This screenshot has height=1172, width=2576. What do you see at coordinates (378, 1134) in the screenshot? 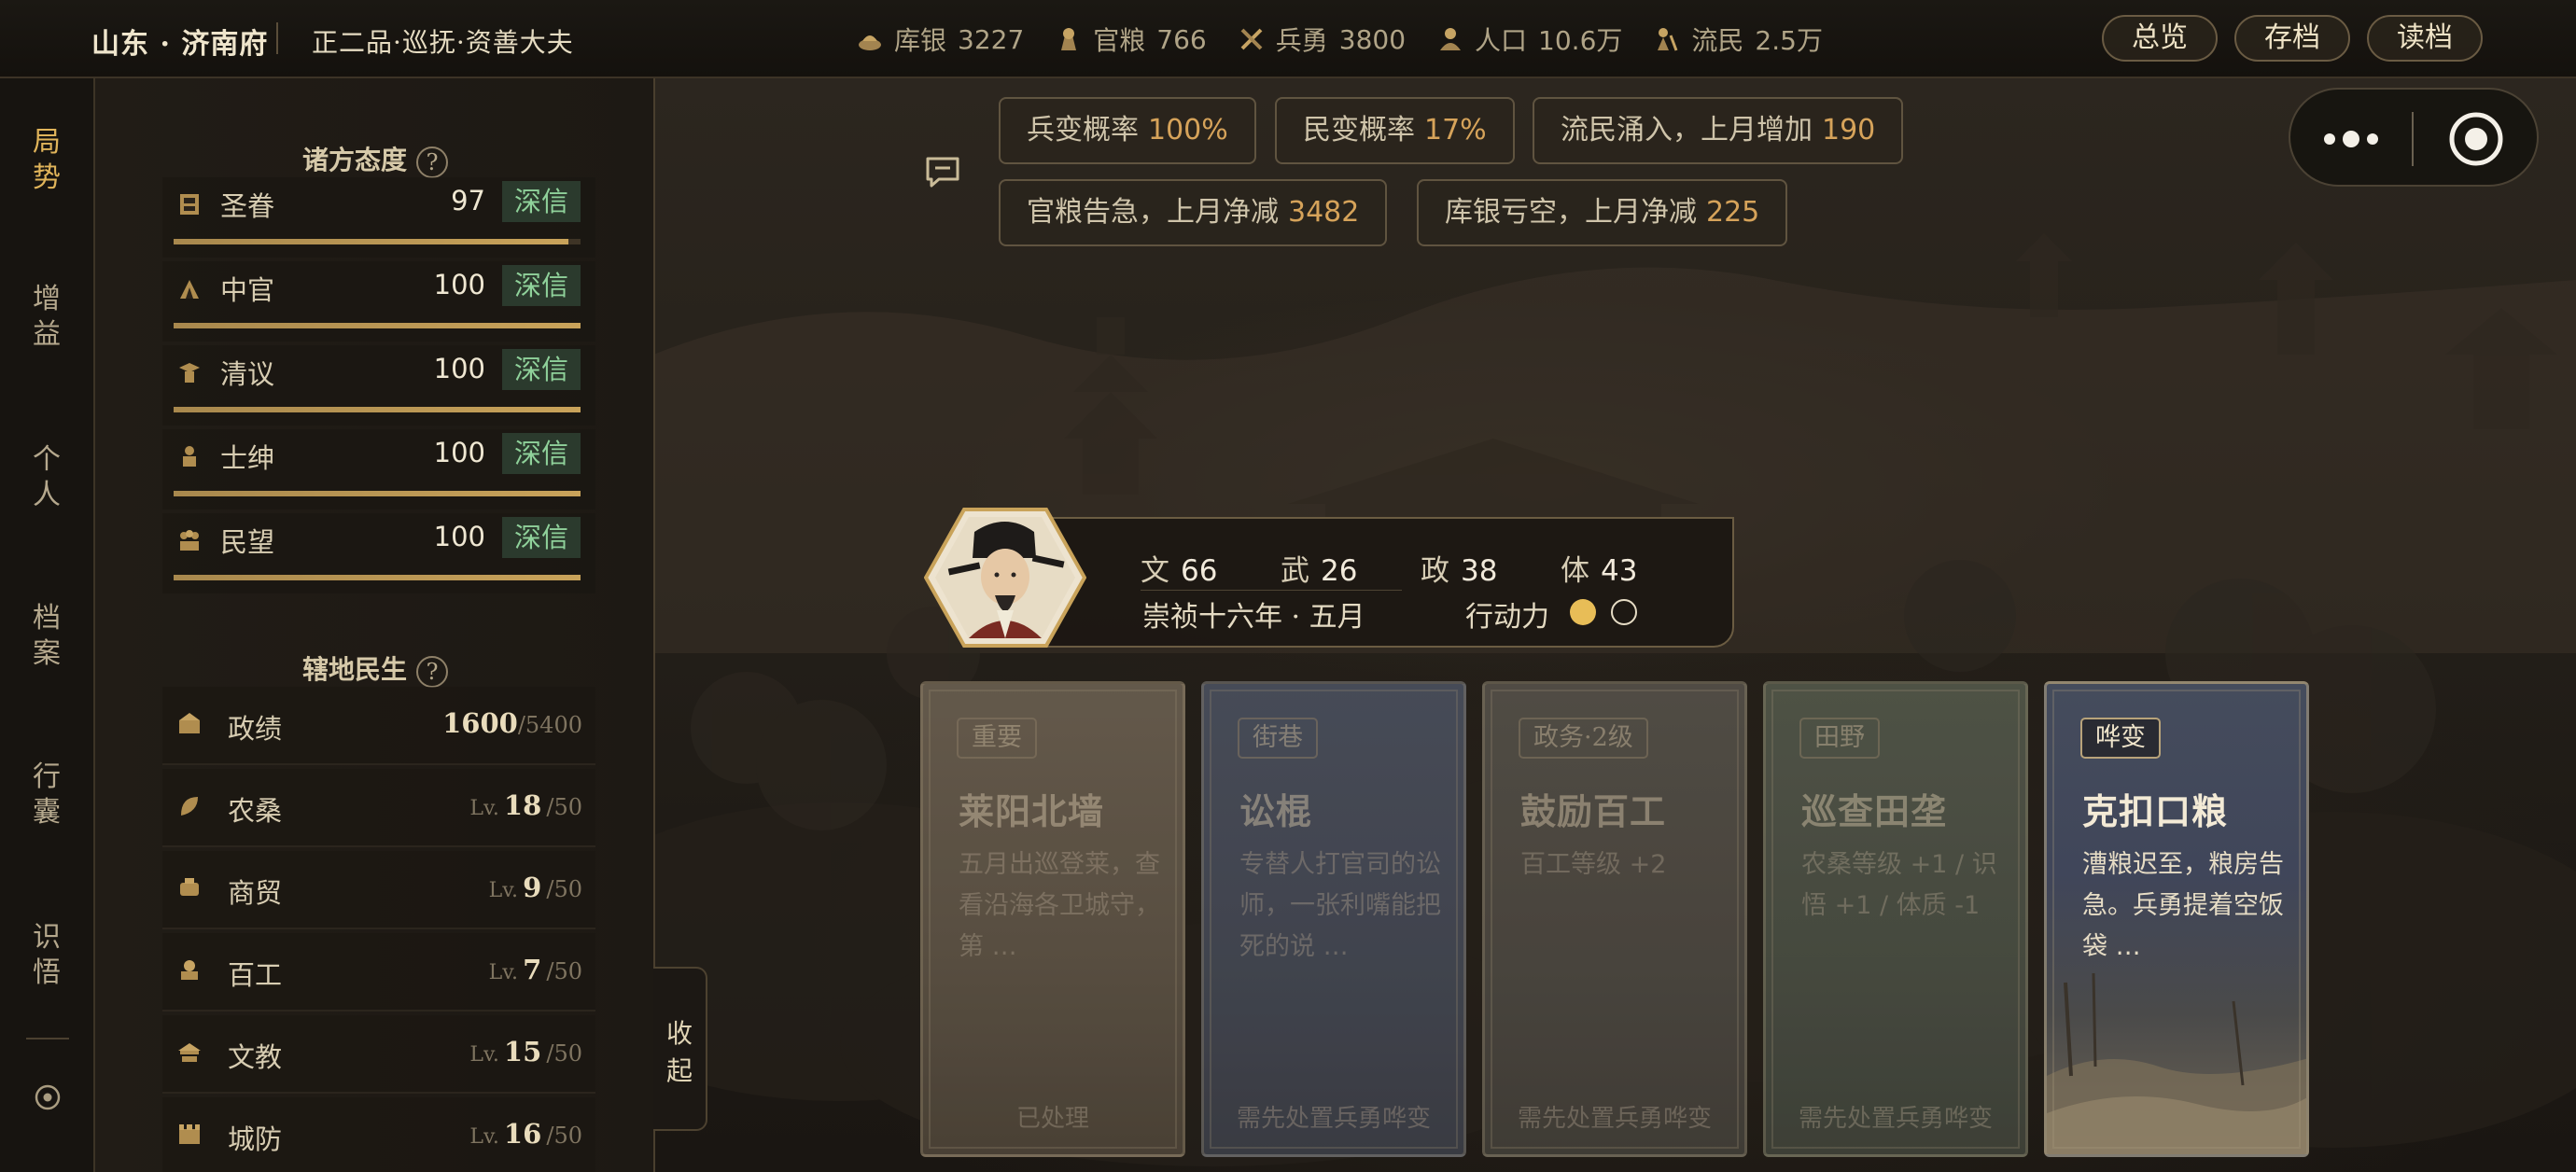
I see `stat-row: 城防 Lv. 16 /50` at bounding box center [378, 1134].